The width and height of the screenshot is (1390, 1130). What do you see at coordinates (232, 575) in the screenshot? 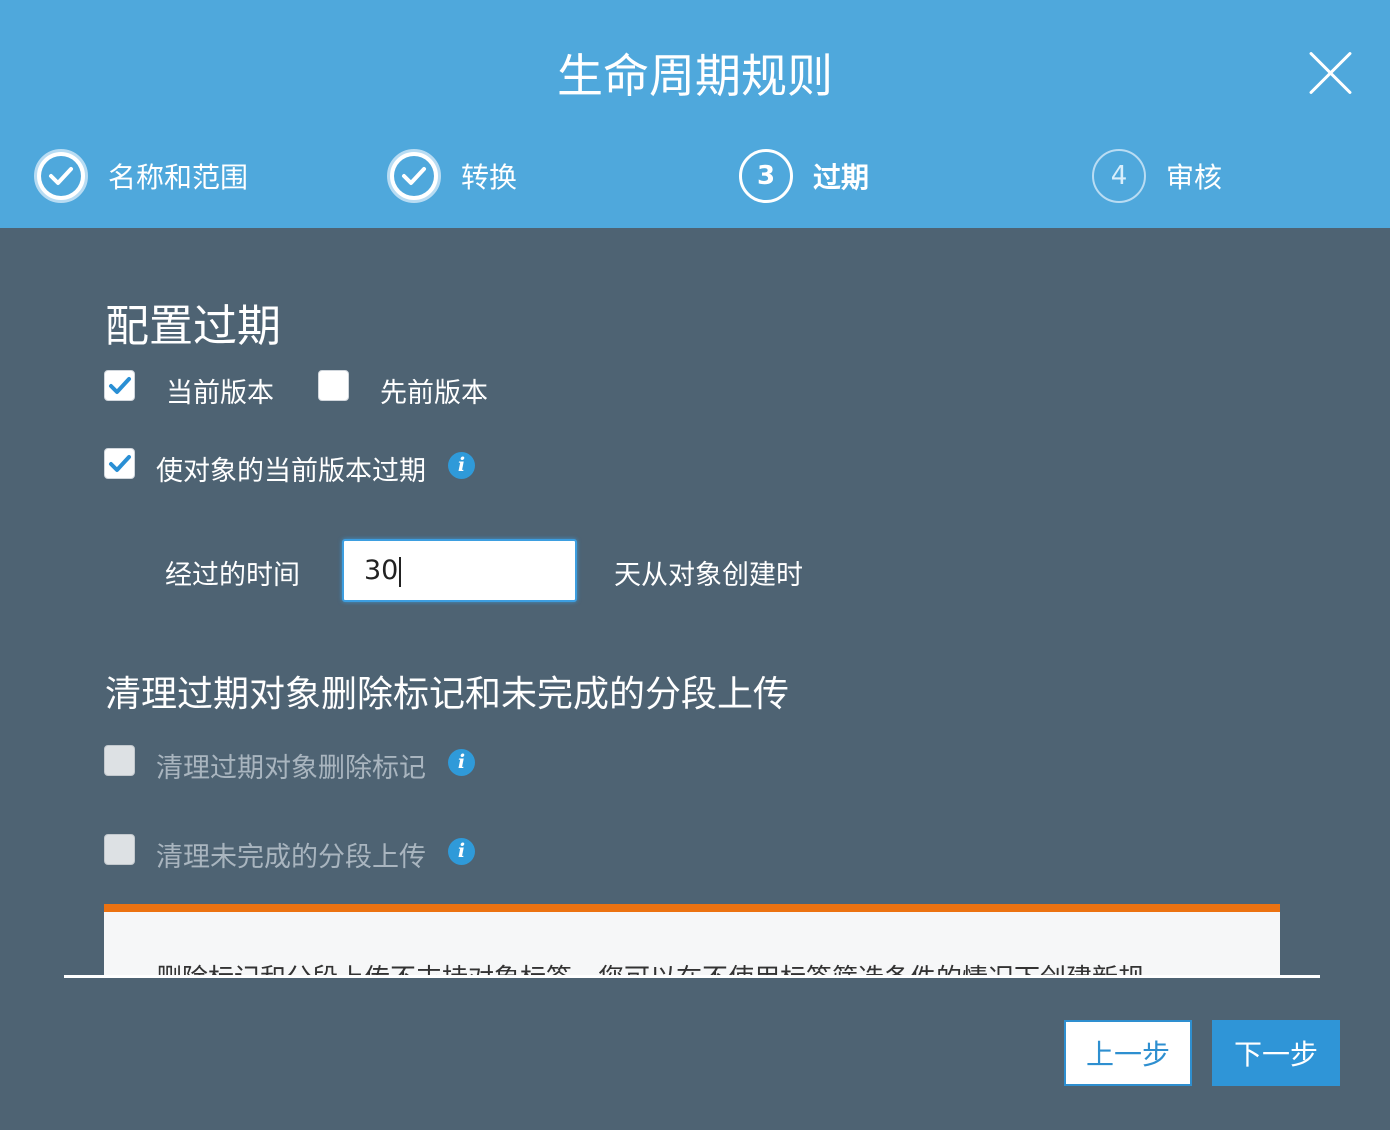
I see `elapsed-time-label: 经过的时间` at bounding box center [232, 575].